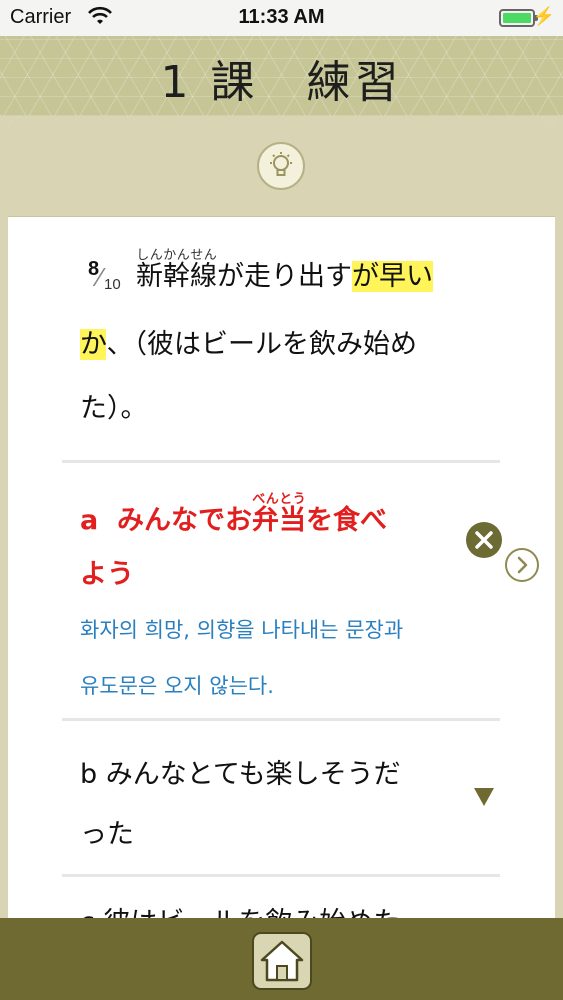  I want to click on option-a-line-2: よう, so click(107, 571).